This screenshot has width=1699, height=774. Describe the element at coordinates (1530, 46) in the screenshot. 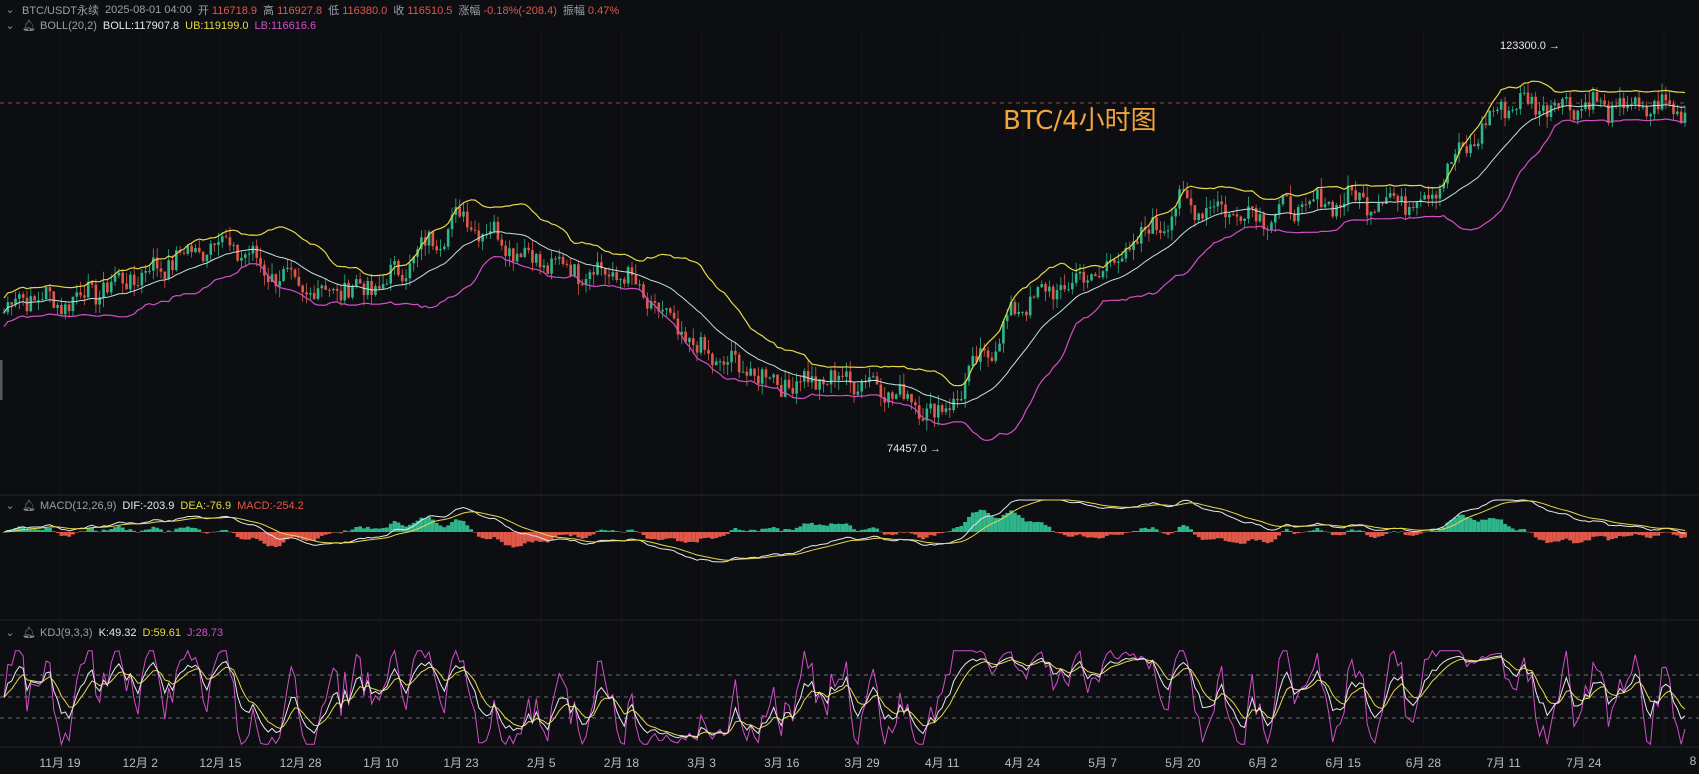

I see `high-price-annotation: 123300.0 →` at that location.